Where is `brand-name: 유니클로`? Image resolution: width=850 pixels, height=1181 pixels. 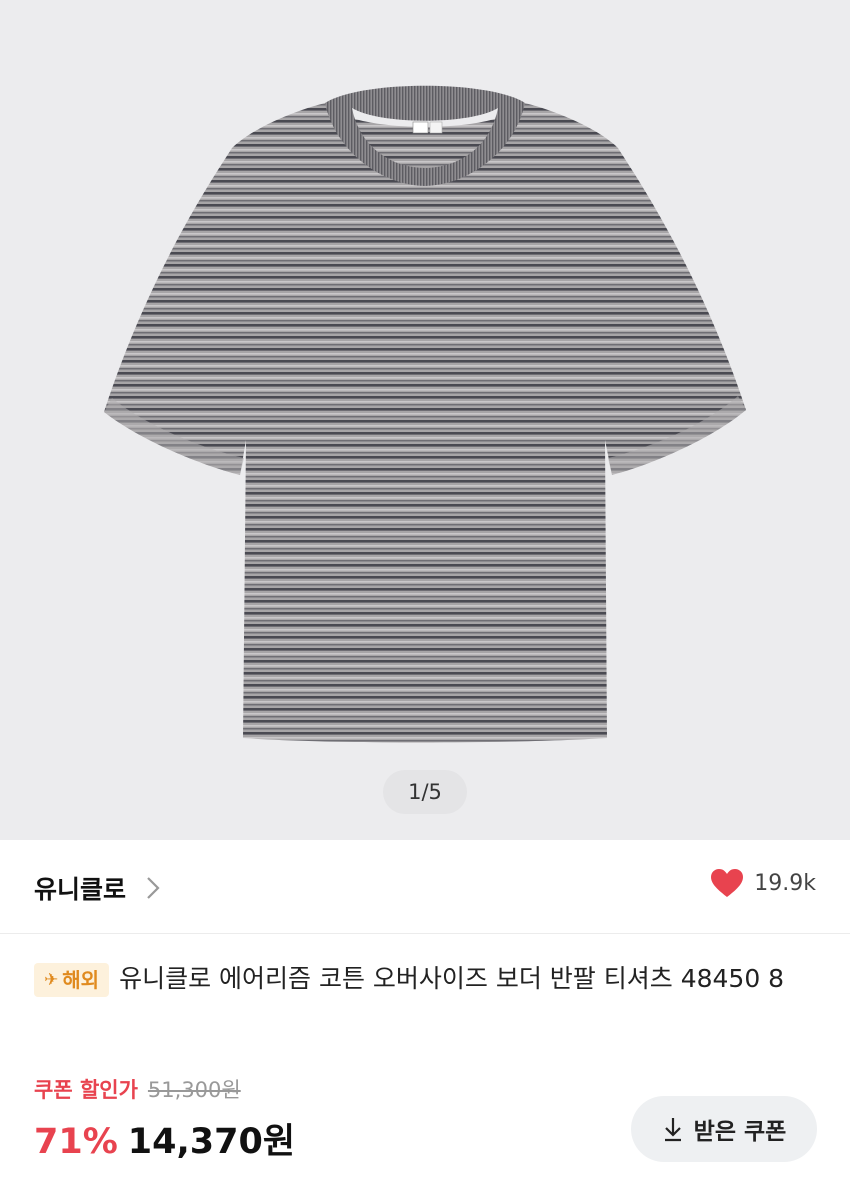 brand-name: 유니클로 is located at coordinates (80, 889).